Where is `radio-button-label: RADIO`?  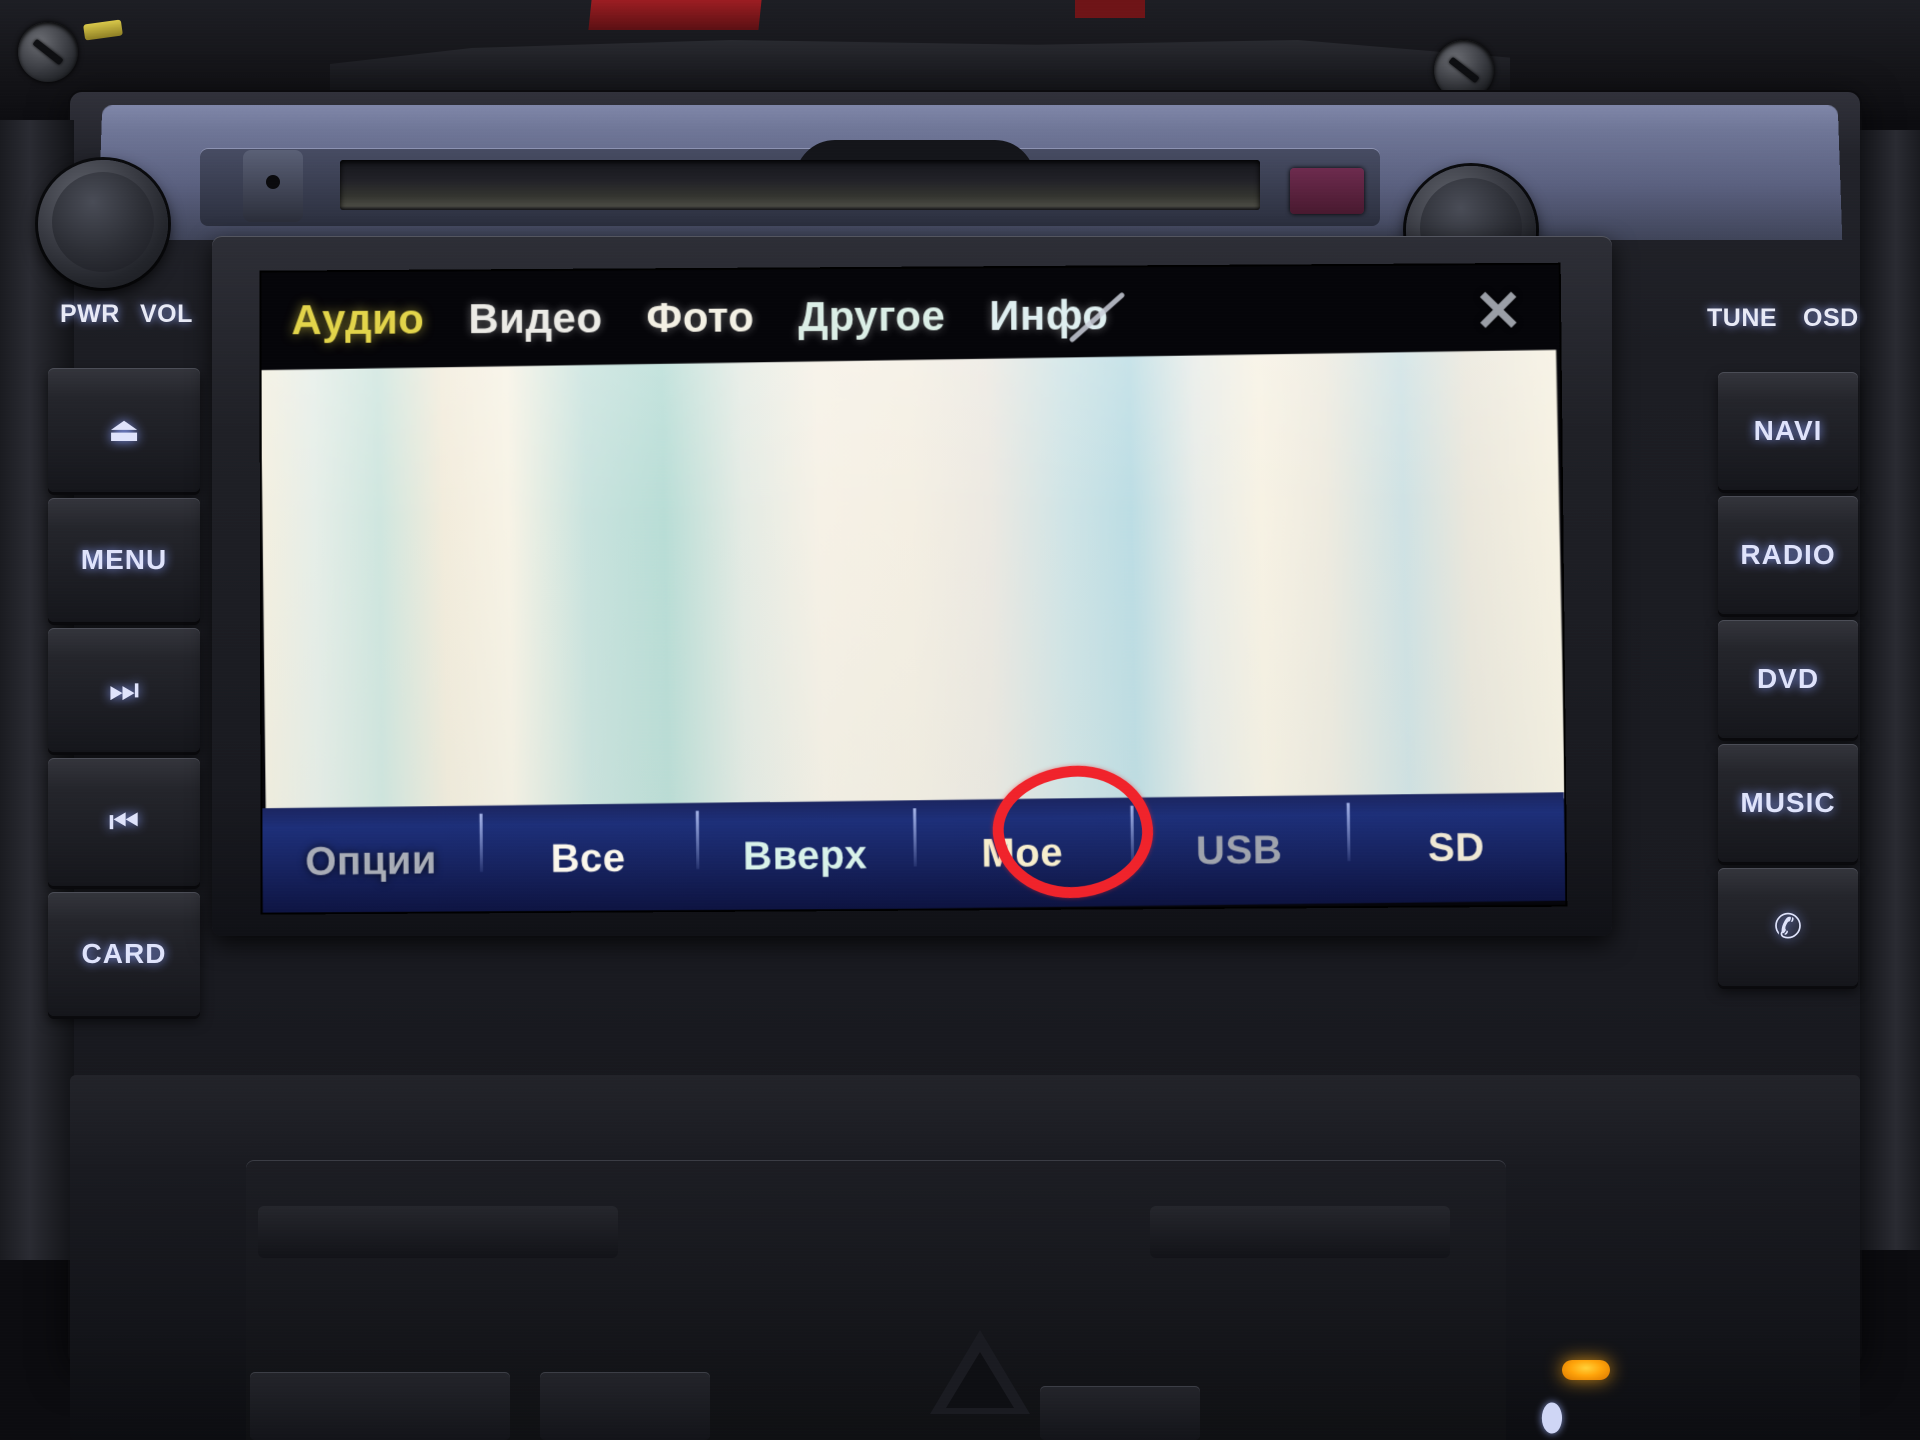 radio-button-label: RADIO is located at coordinates (1788, 554).